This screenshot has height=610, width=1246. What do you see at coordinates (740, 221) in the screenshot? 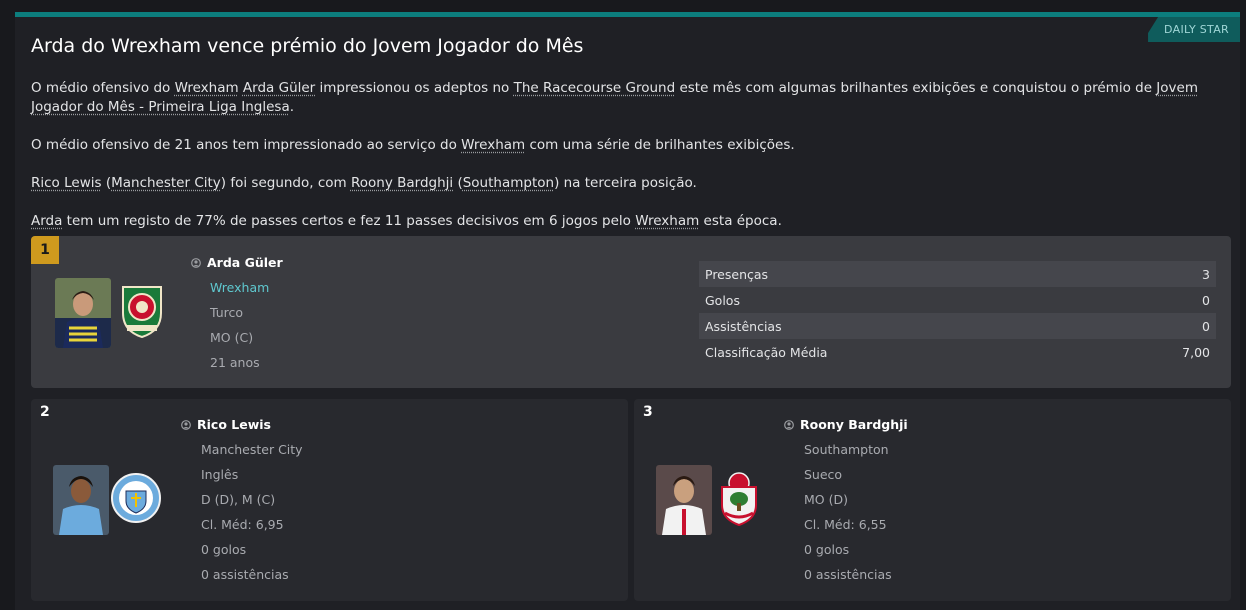
I see `text: esta época.` at bounding box center [740, 221].